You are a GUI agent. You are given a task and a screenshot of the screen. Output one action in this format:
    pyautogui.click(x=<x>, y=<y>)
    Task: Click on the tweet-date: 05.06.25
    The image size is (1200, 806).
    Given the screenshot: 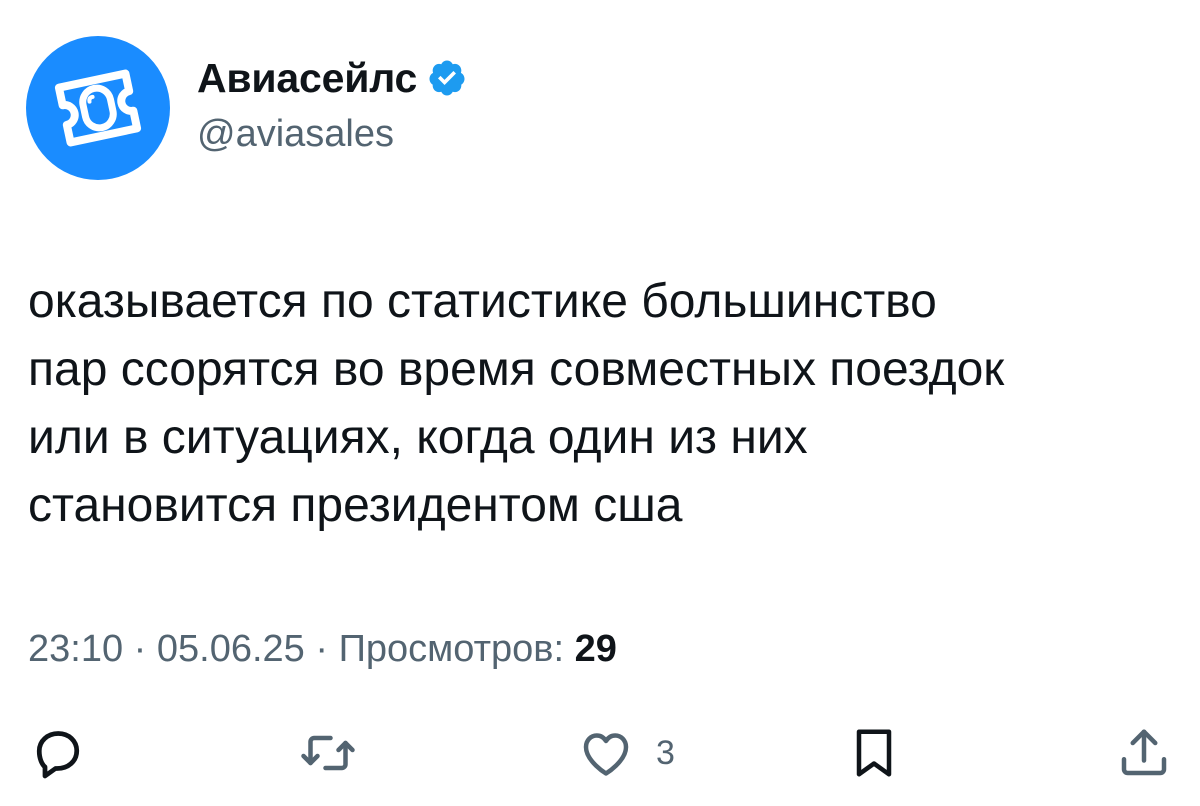 What is the action you would take?
    pyautogui.click(x=231, y=649)
    